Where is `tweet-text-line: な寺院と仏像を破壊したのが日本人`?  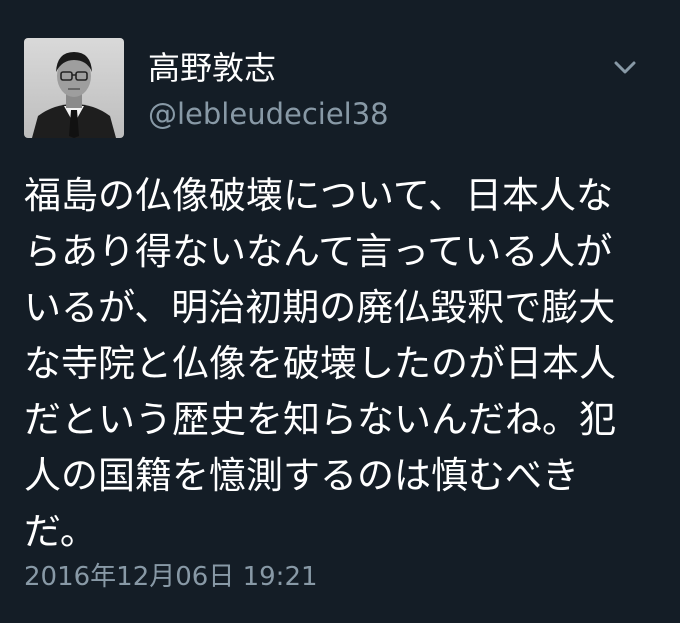
tweet-text-line: な寺院と仏像を破壊したのが日本人 is located at coordinates (320, 363).